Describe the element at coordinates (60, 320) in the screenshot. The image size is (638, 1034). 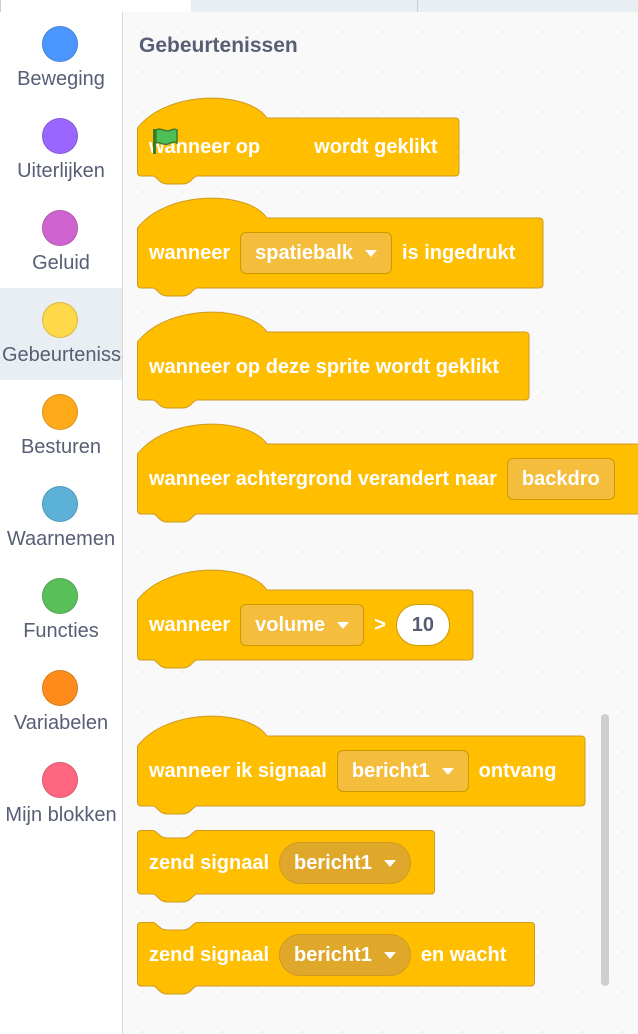
I see `events-category-icon` at that location.